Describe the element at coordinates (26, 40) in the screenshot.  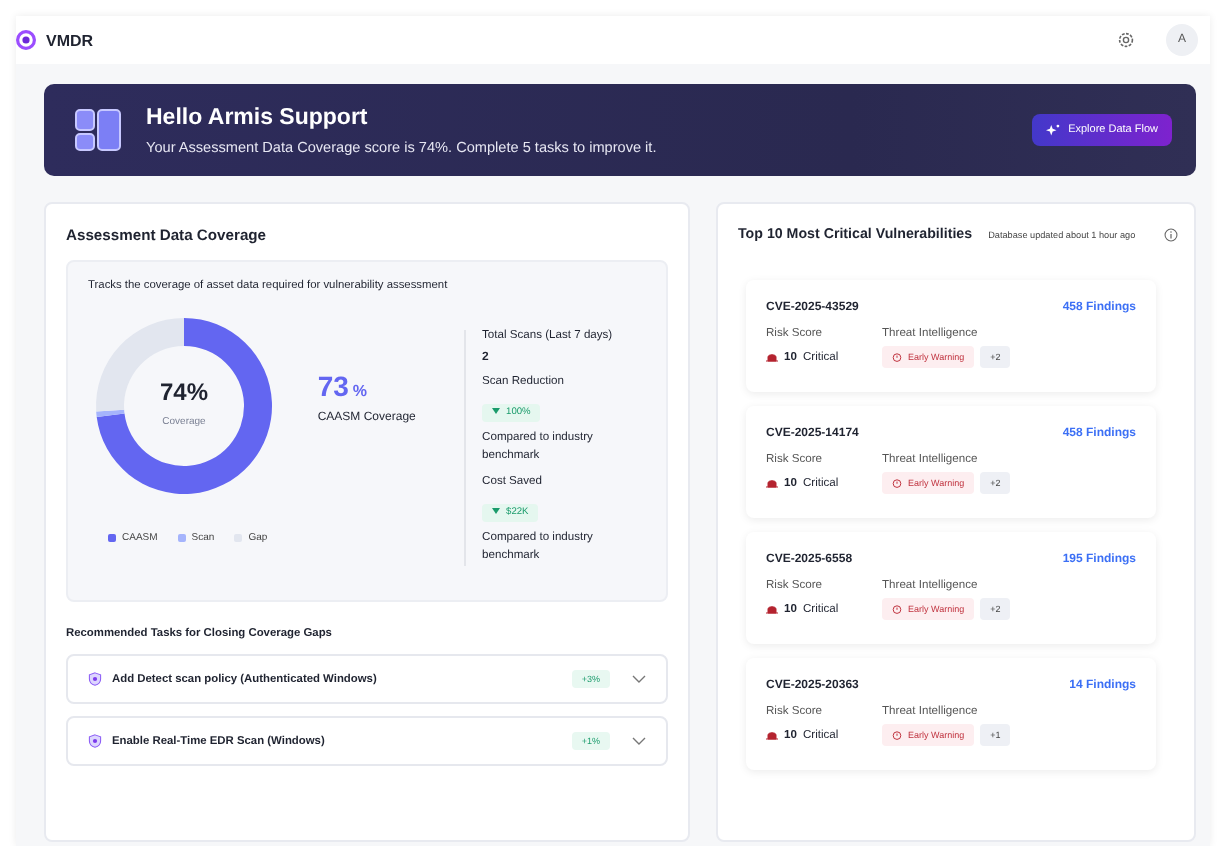
I see `logo-icon` at that location.